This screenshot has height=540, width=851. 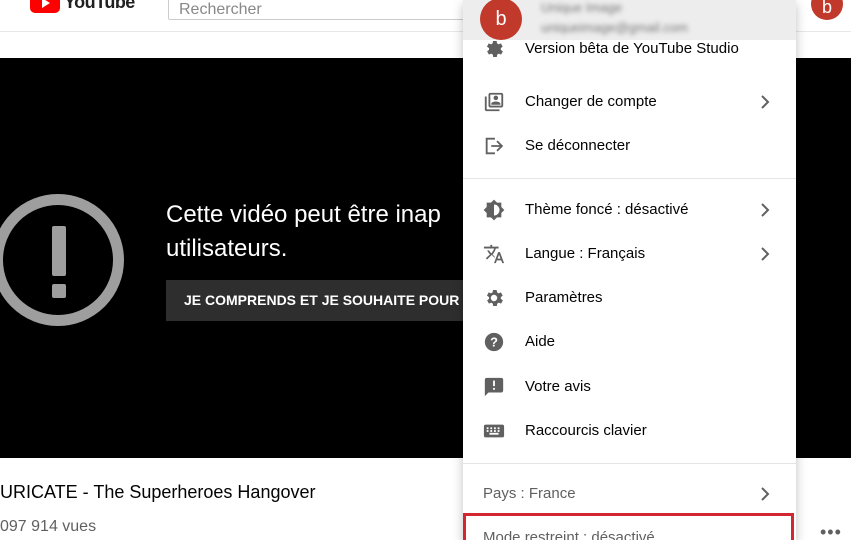 What do you see at coordinates (316, 300) in the screenshot?
I see `continue-anyway-button: JE COMPRENDS ET JE SOUHAITE POUR` at bounding box center [316, 300].